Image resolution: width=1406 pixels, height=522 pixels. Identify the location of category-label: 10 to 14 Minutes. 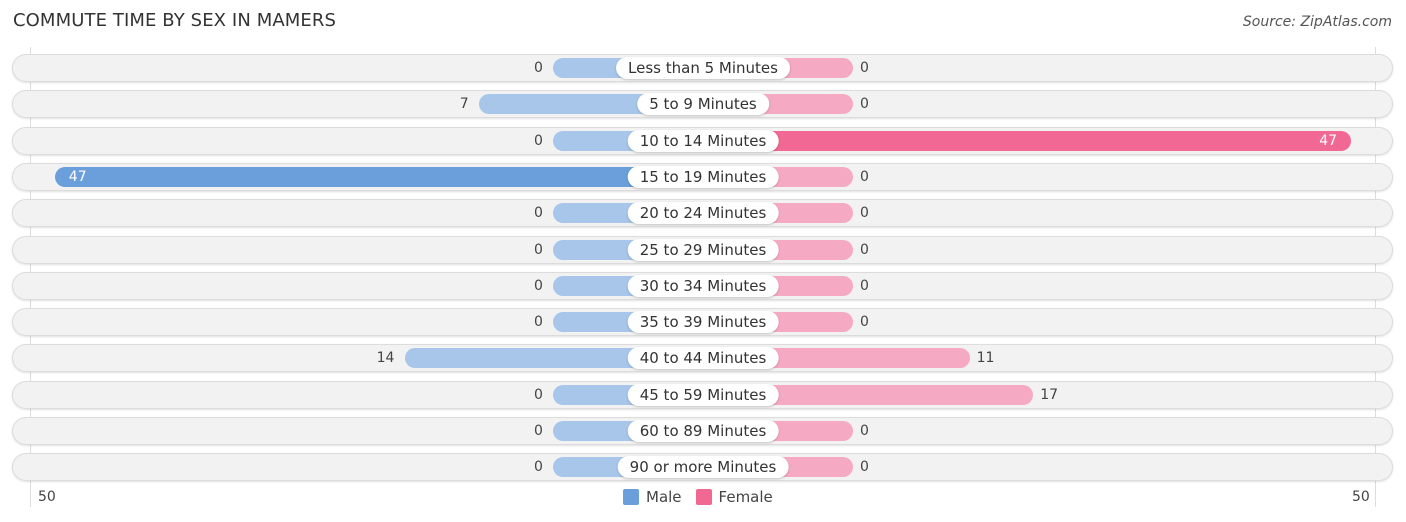
(703, 140).